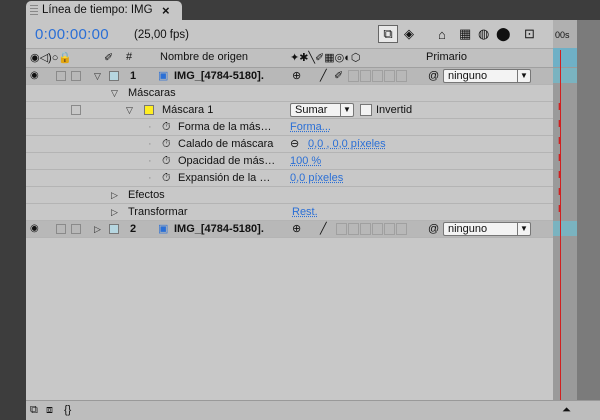  Describe the element at coordinates (388, 34) in the screenshot. I see `composition-mini-flowchart-icon: ⧉` at that location.